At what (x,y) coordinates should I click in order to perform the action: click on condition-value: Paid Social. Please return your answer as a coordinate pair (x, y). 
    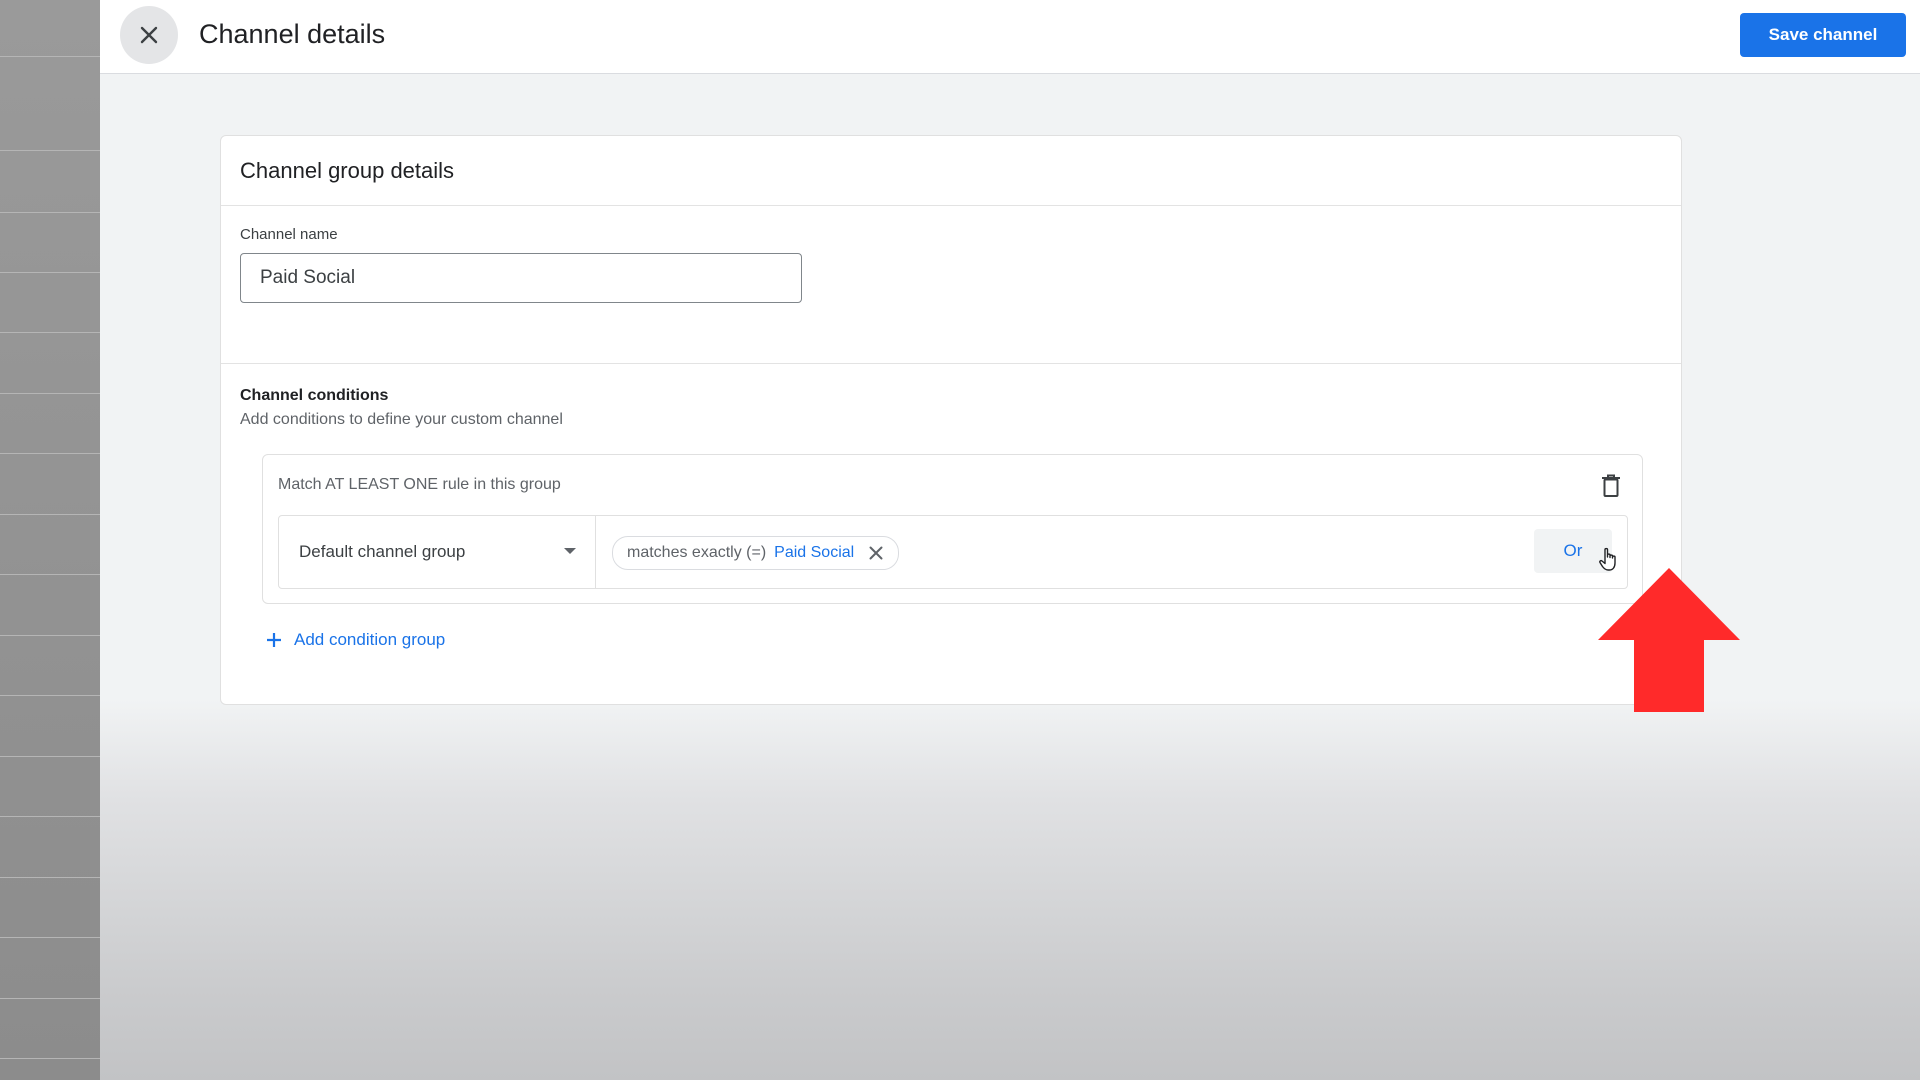
    Looking at the image, I should click on (814, 552).